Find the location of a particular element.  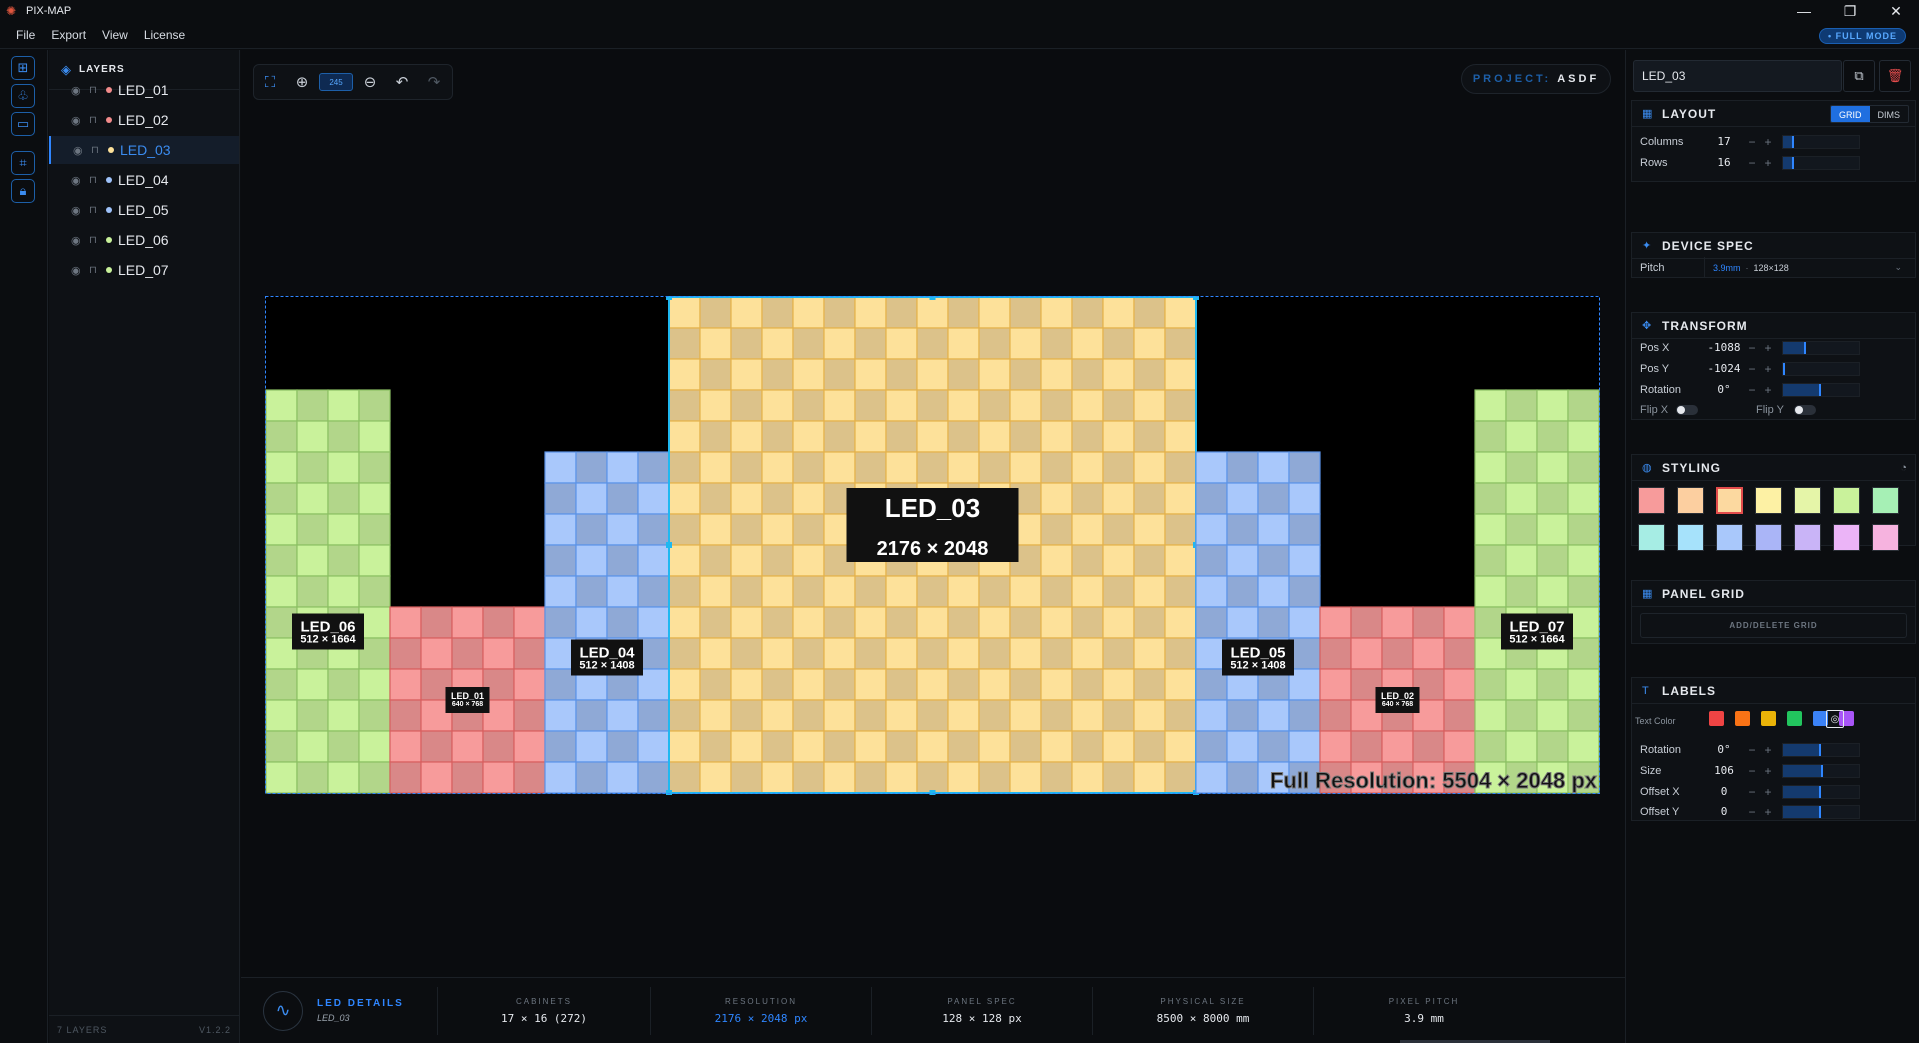

posx-decrement: − is located at coordinates (1752, 348).